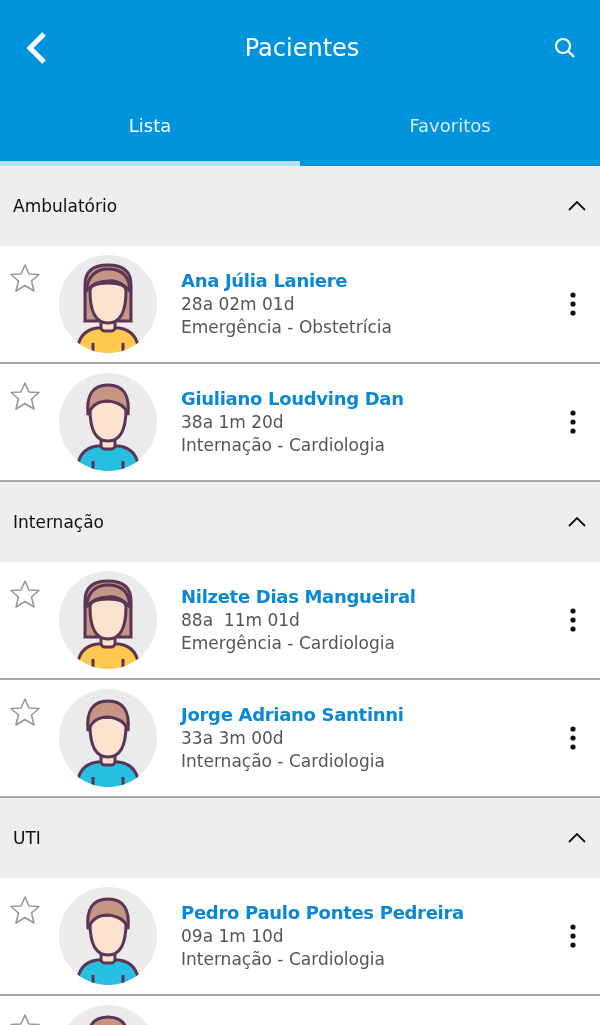  Describe the element at coordinates (375, 596) in the screenshot. I see `patient-name: Nilzete Dias Mangueiral` at that location.